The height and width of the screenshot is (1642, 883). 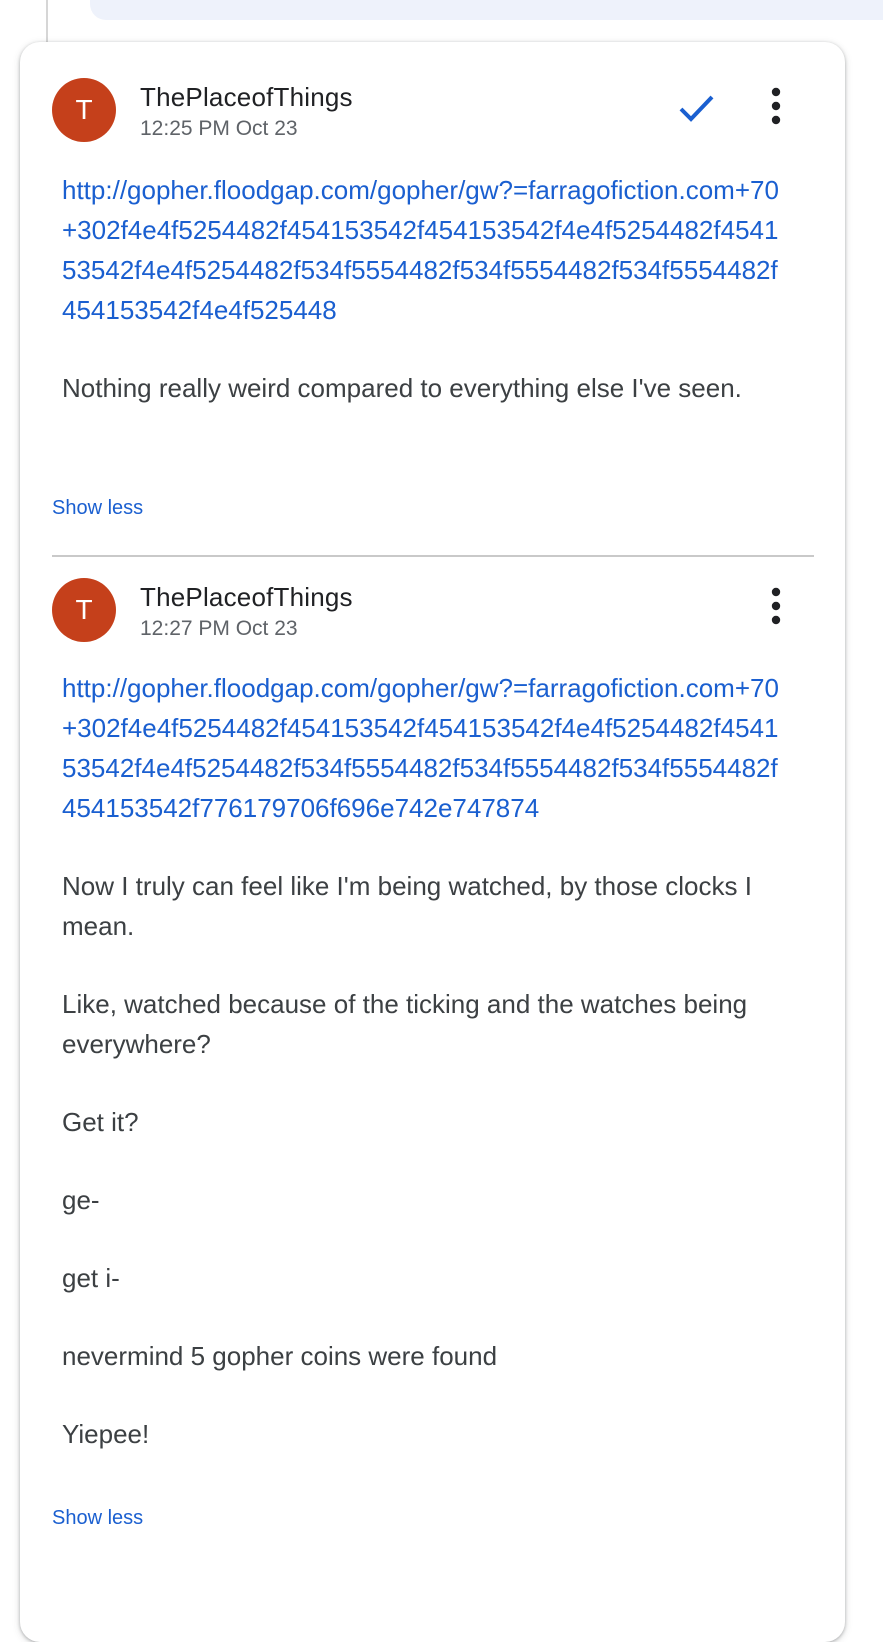 What do you see at coordinates (100, 1122) in the screenshot?
I see `comment-paragraph: Get it?` at bounding box center [100, 1122].